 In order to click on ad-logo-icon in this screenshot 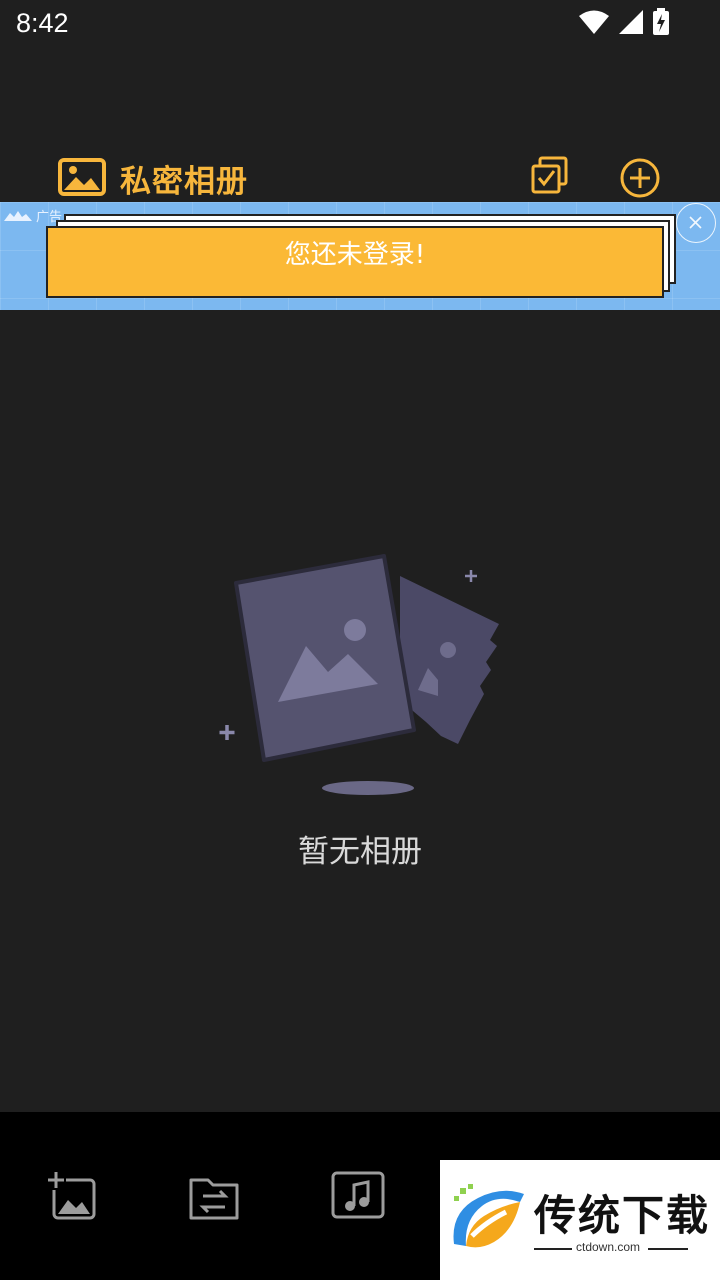, I will do `click(18, 215)`.